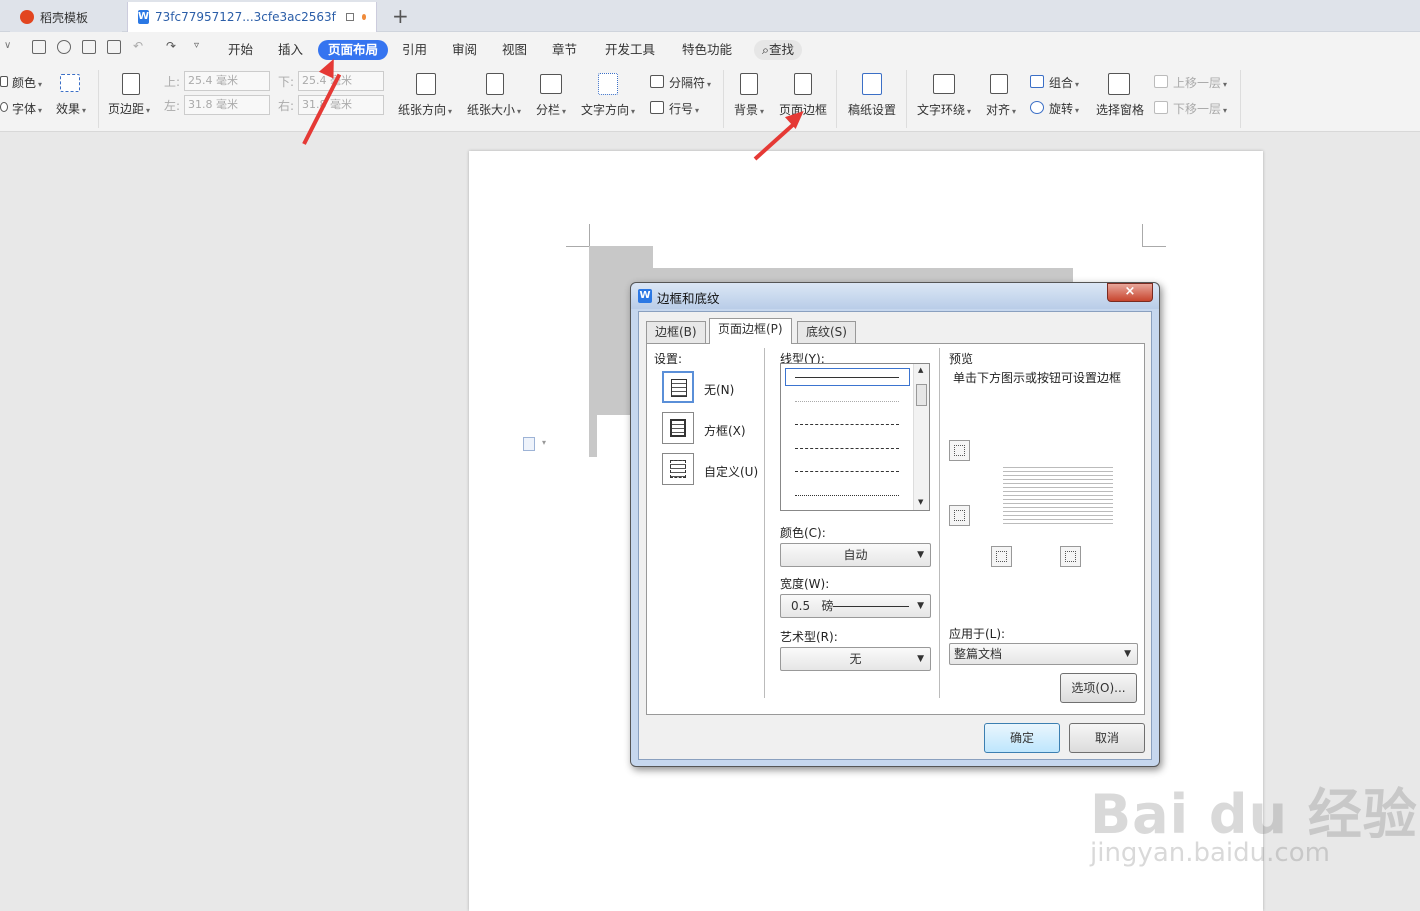  What do you see at coordinates (678, 469) in the screenshot?
I see `setting-custom-icon` at bounding box center [678, 469].